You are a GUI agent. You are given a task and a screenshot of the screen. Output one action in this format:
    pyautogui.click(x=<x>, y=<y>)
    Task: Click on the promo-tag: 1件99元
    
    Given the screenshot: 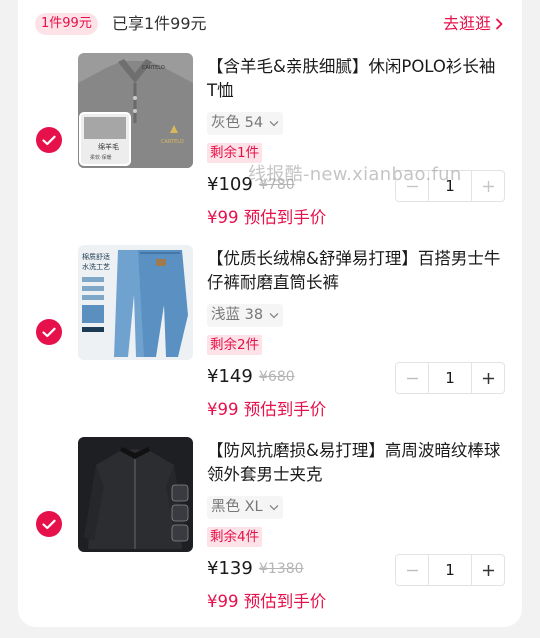 What is the action you would take?
    pyautogui.click(x=66, y=24)
    